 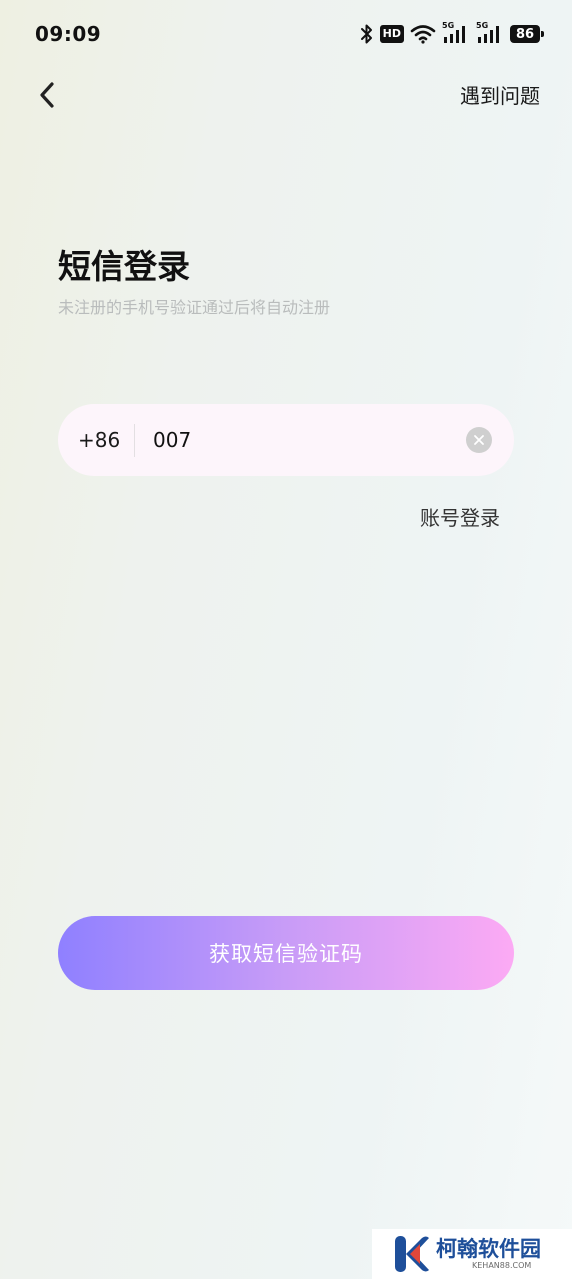 I want to click on watermark: 柯翰软件园 KEHAN88.COM, so click(x=472, y=1254).